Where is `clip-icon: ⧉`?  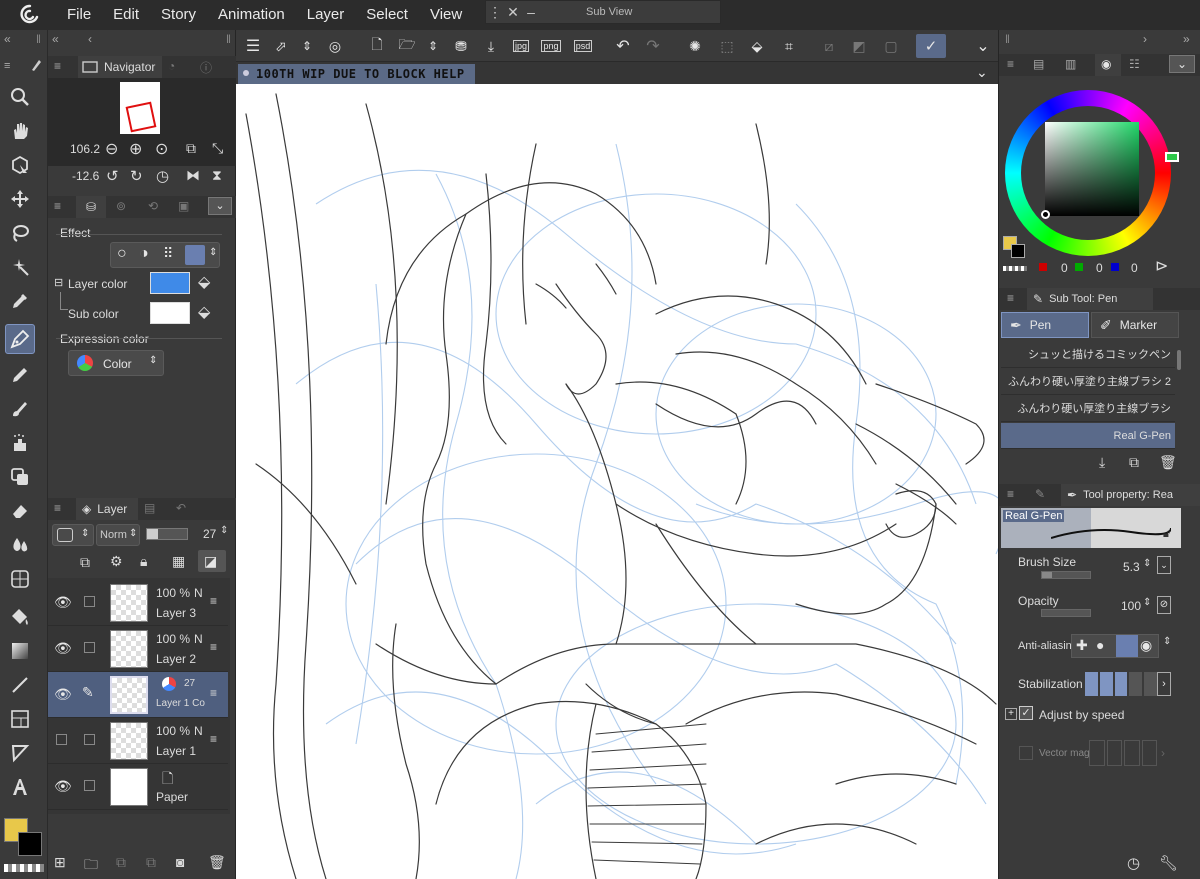
clip-icon: ⧉ is located at coordinates (85, 562).